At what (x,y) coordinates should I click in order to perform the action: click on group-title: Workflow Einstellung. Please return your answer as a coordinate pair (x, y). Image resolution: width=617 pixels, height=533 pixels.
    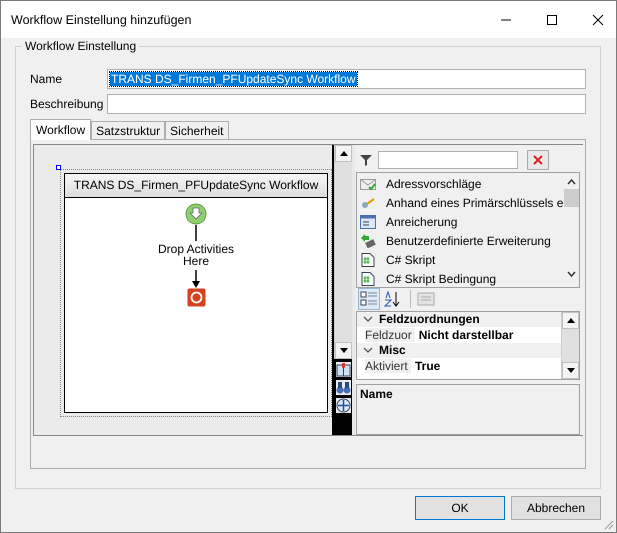
    Looking at the image, I should click on (81, 46).